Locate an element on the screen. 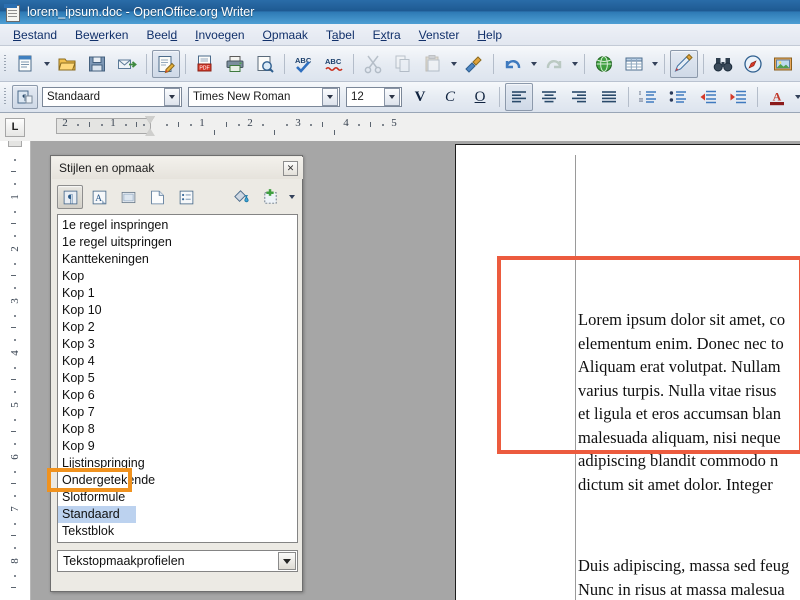 This screenshot has width=800, height=600. close-icon: ✕ is located at coordinates (290, 168).